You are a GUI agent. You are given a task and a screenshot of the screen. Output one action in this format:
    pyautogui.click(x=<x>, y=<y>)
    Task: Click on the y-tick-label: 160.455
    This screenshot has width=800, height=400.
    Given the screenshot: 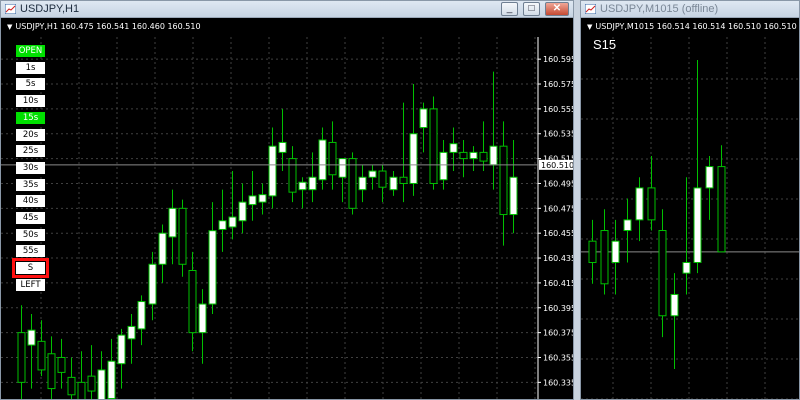 What is the action you would take?
    pyautogui.click(x=558, y=233)
    